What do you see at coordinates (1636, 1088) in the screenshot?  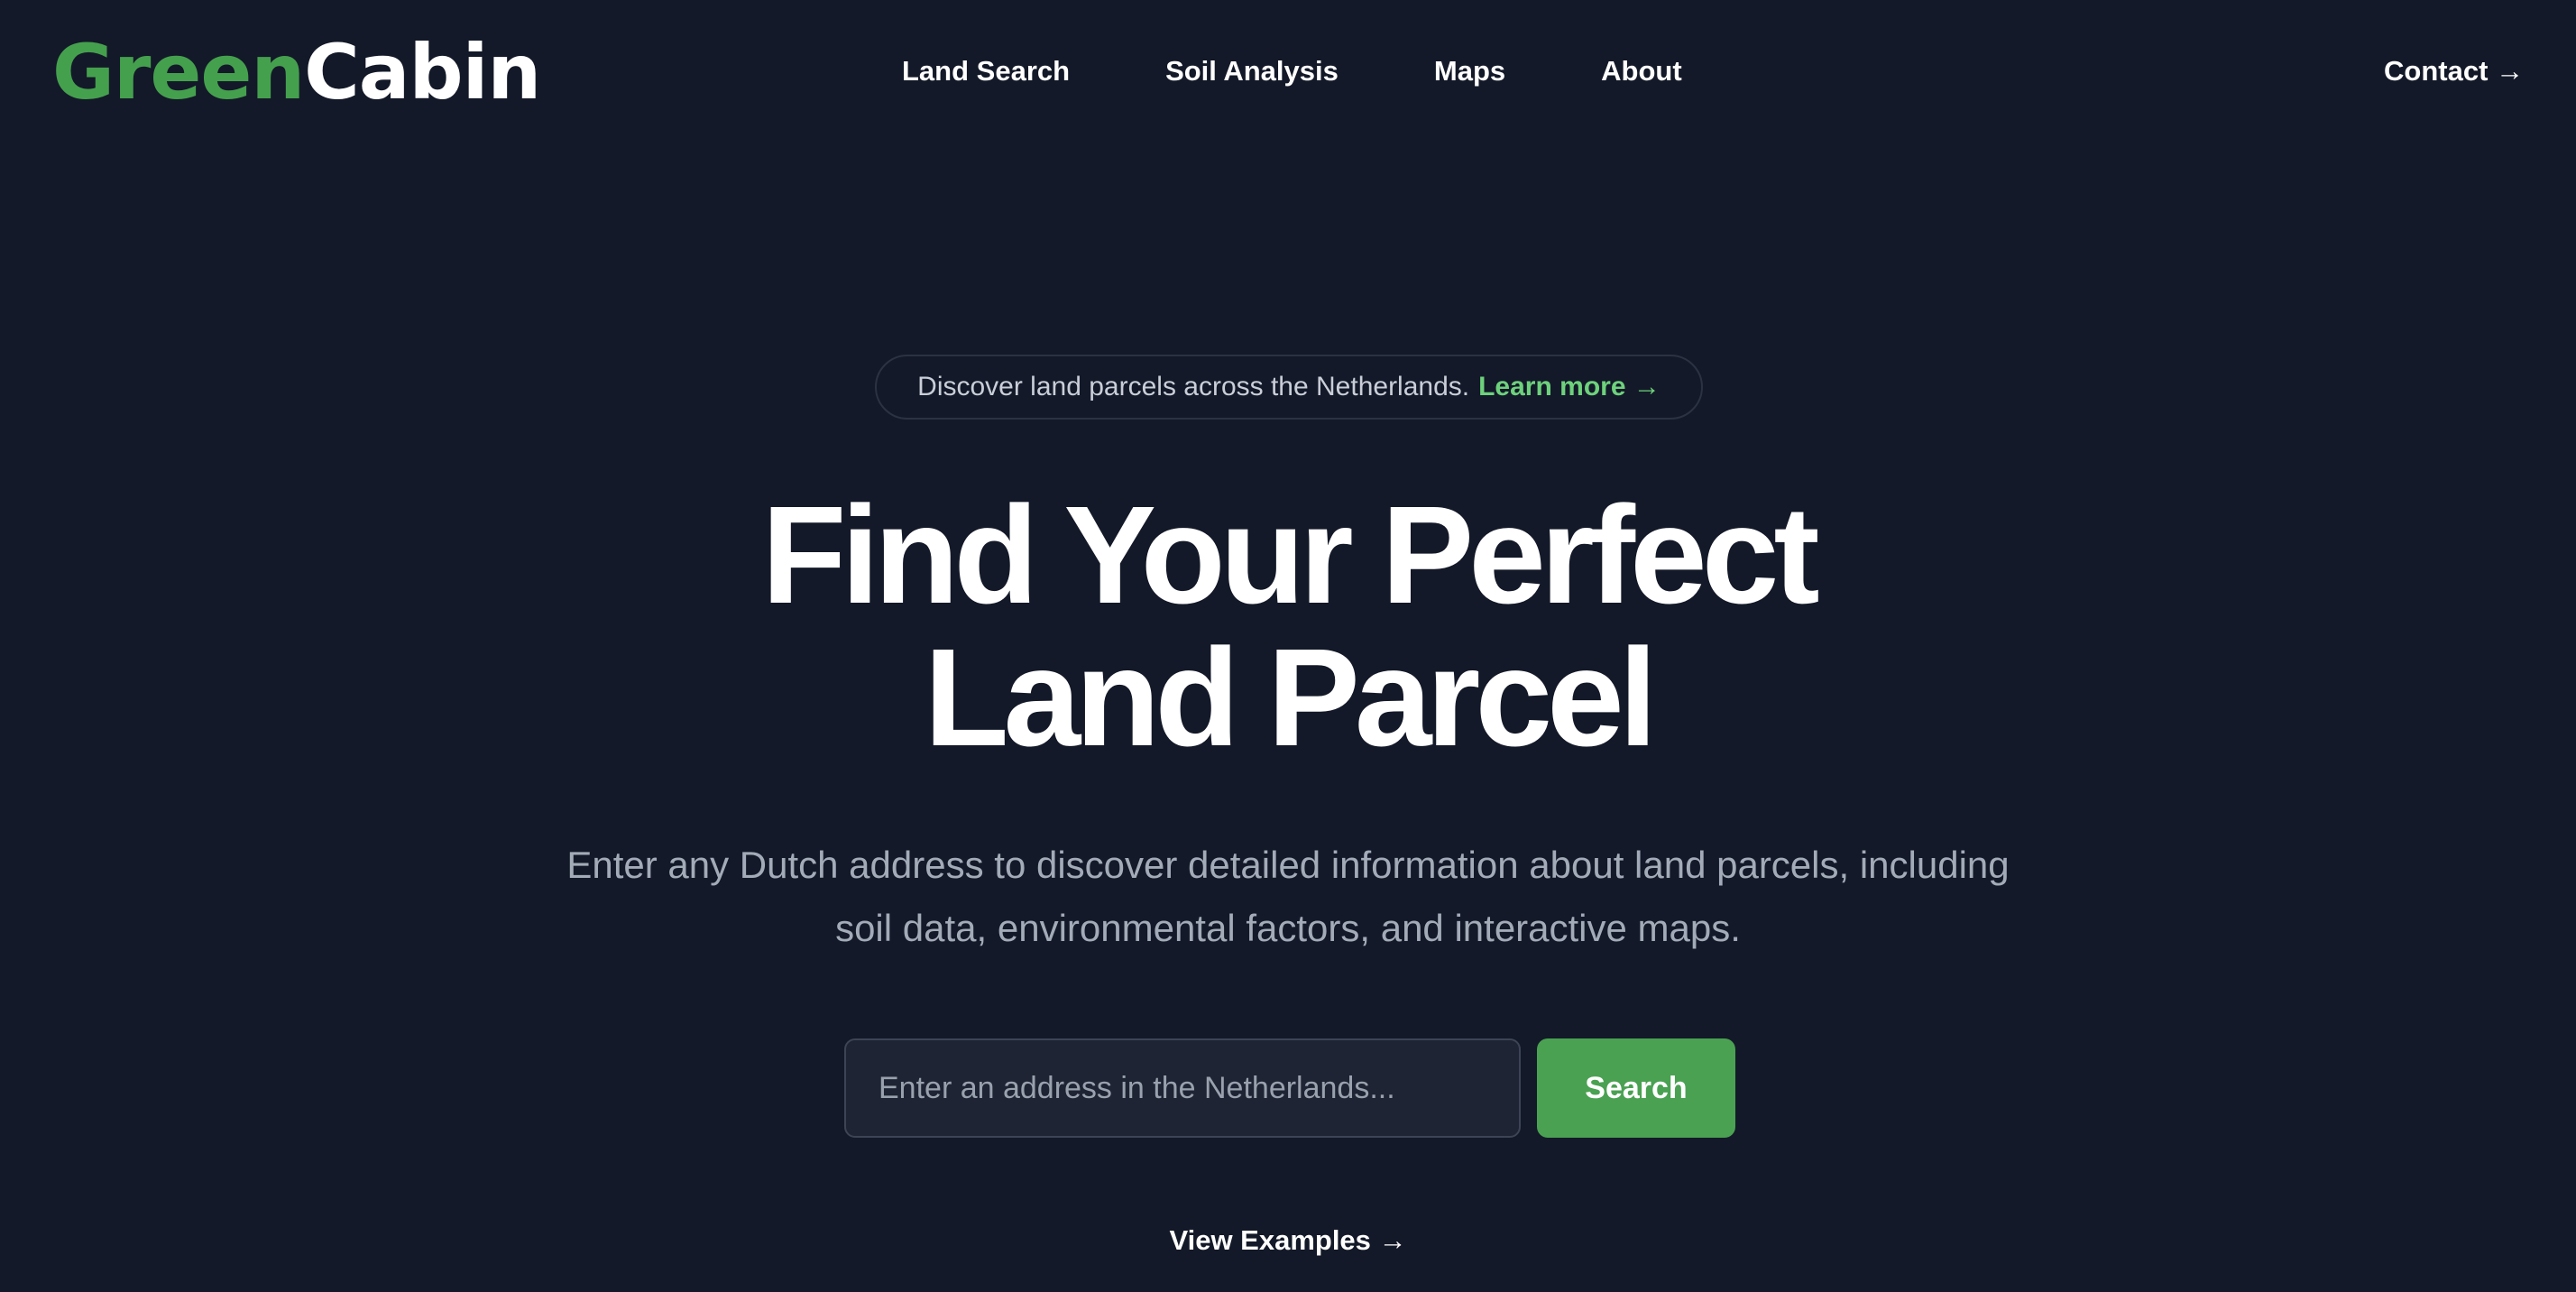 I see `search-button: Search` at bounding box center [1636, 1088].